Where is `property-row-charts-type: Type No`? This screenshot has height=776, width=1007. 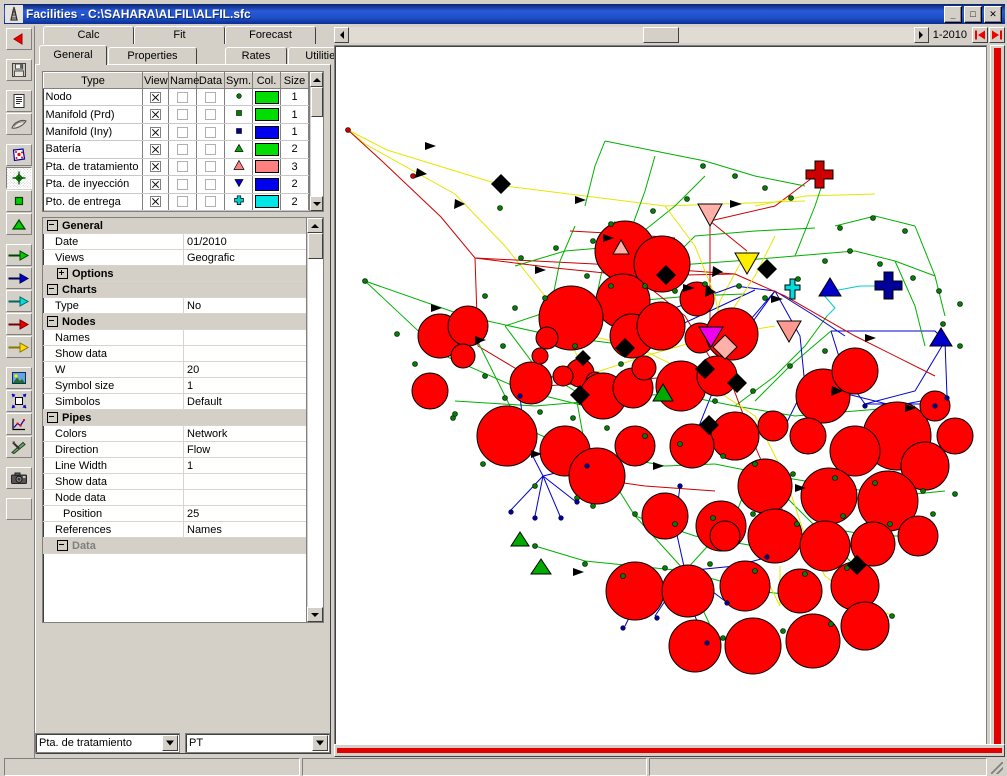
property-row-charts-type: Type No is located at coordinates (175, 305).